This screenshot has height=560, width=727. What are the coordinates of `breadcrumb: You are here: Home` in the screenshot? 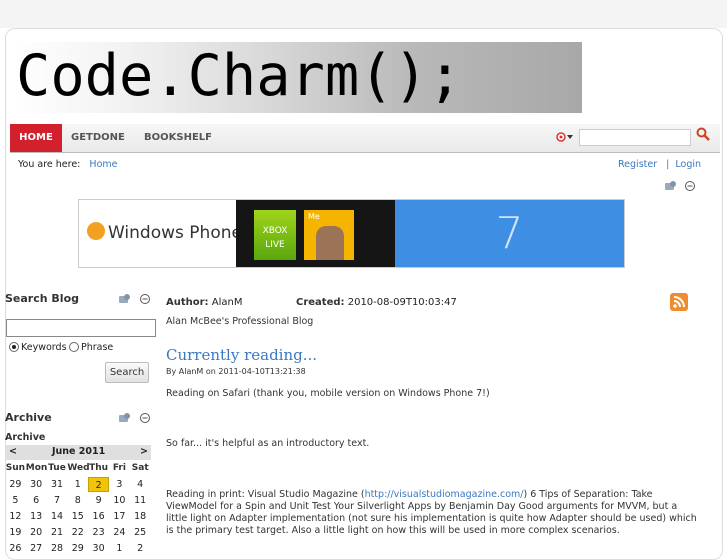 It's located at (67, 164).